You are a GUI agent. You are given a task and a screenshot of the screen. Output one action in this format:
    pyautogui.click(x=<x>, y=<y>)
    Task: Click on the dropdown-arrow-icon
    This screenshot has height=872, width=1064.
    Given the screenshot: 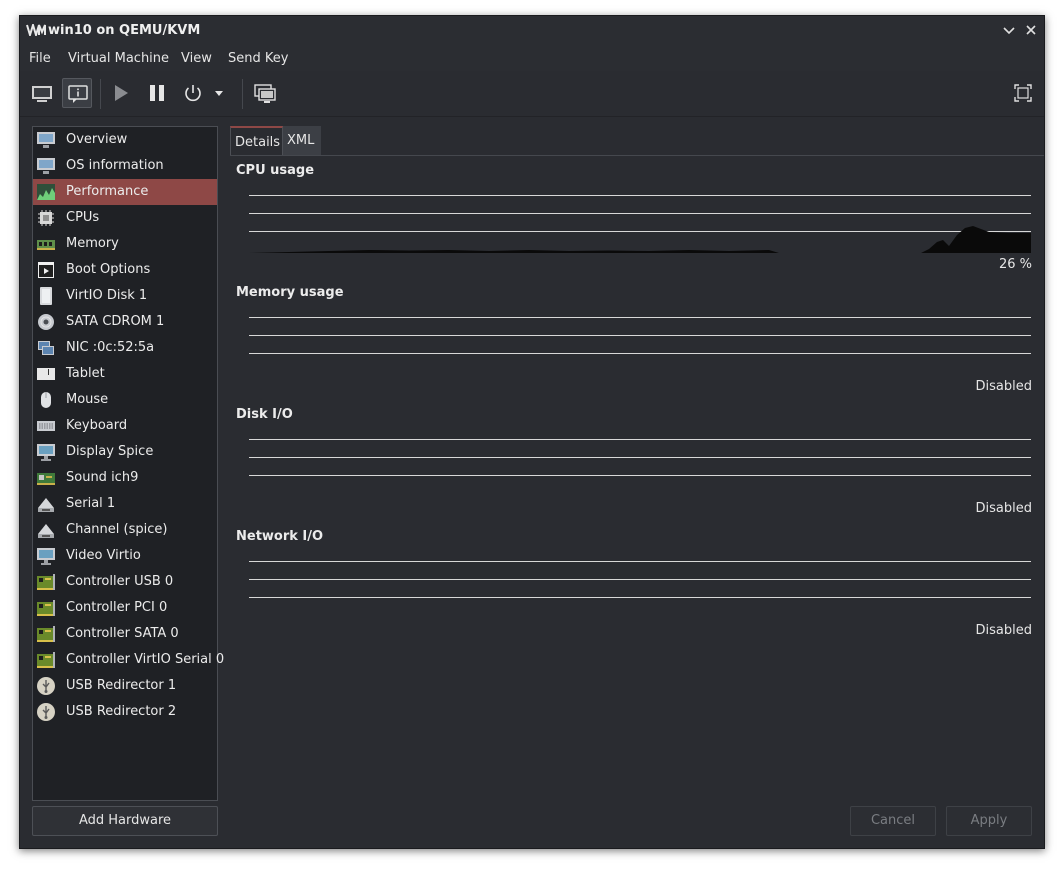 What is the action you would take?
    pyautogui.click(x=219, y=93)
    